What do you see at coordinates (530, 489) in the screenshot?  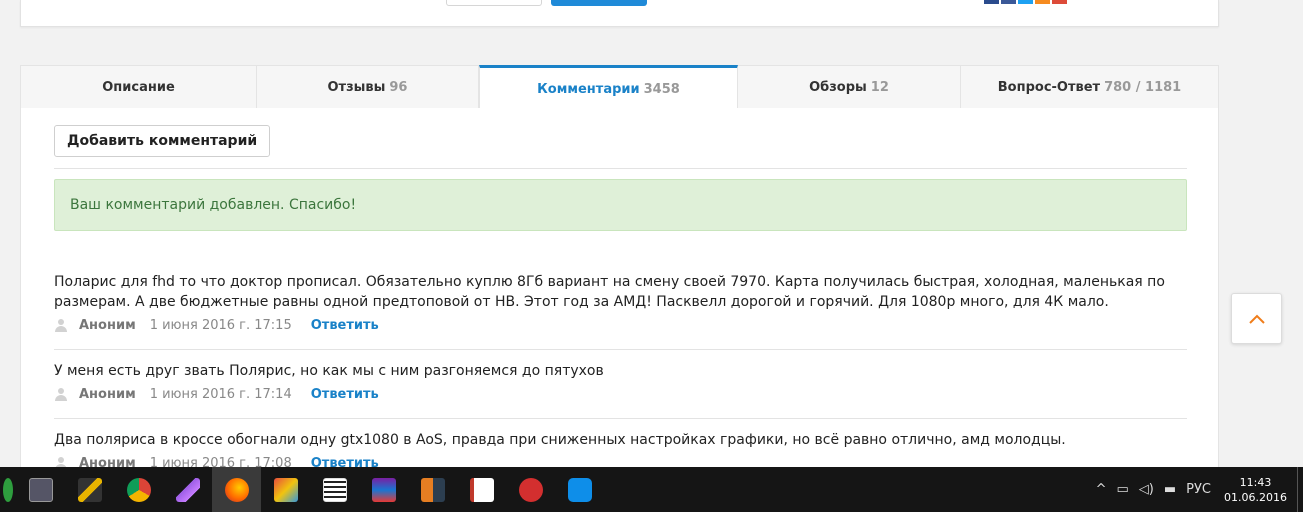 I see `chat-icon` at bounding box center [530, 489].